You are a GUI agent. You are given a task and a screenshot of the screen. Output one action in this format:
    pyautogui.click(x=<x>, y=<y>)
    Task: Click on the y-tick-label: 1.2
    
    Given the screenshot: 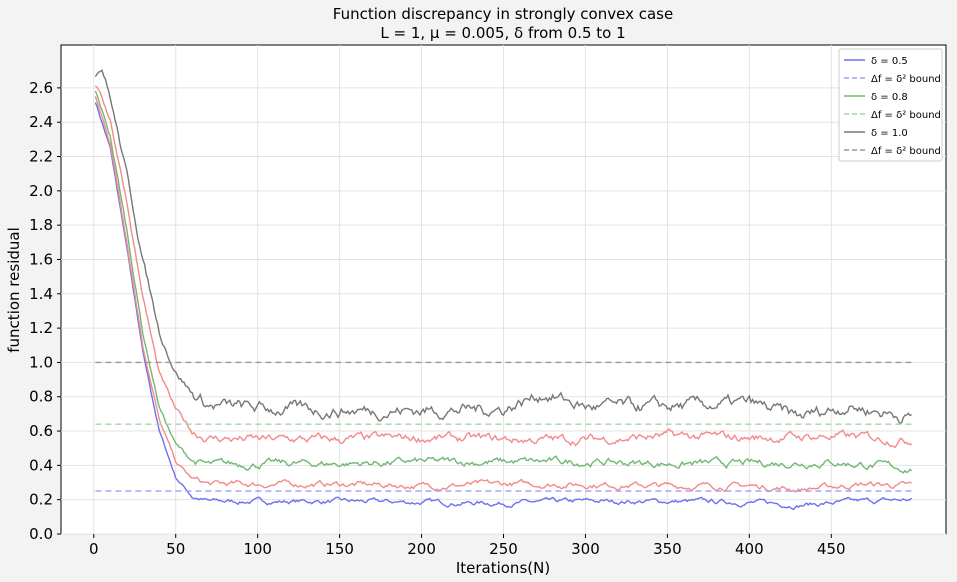 What is the action you would take?
    pyautogui.click(x=41, y=328)
    